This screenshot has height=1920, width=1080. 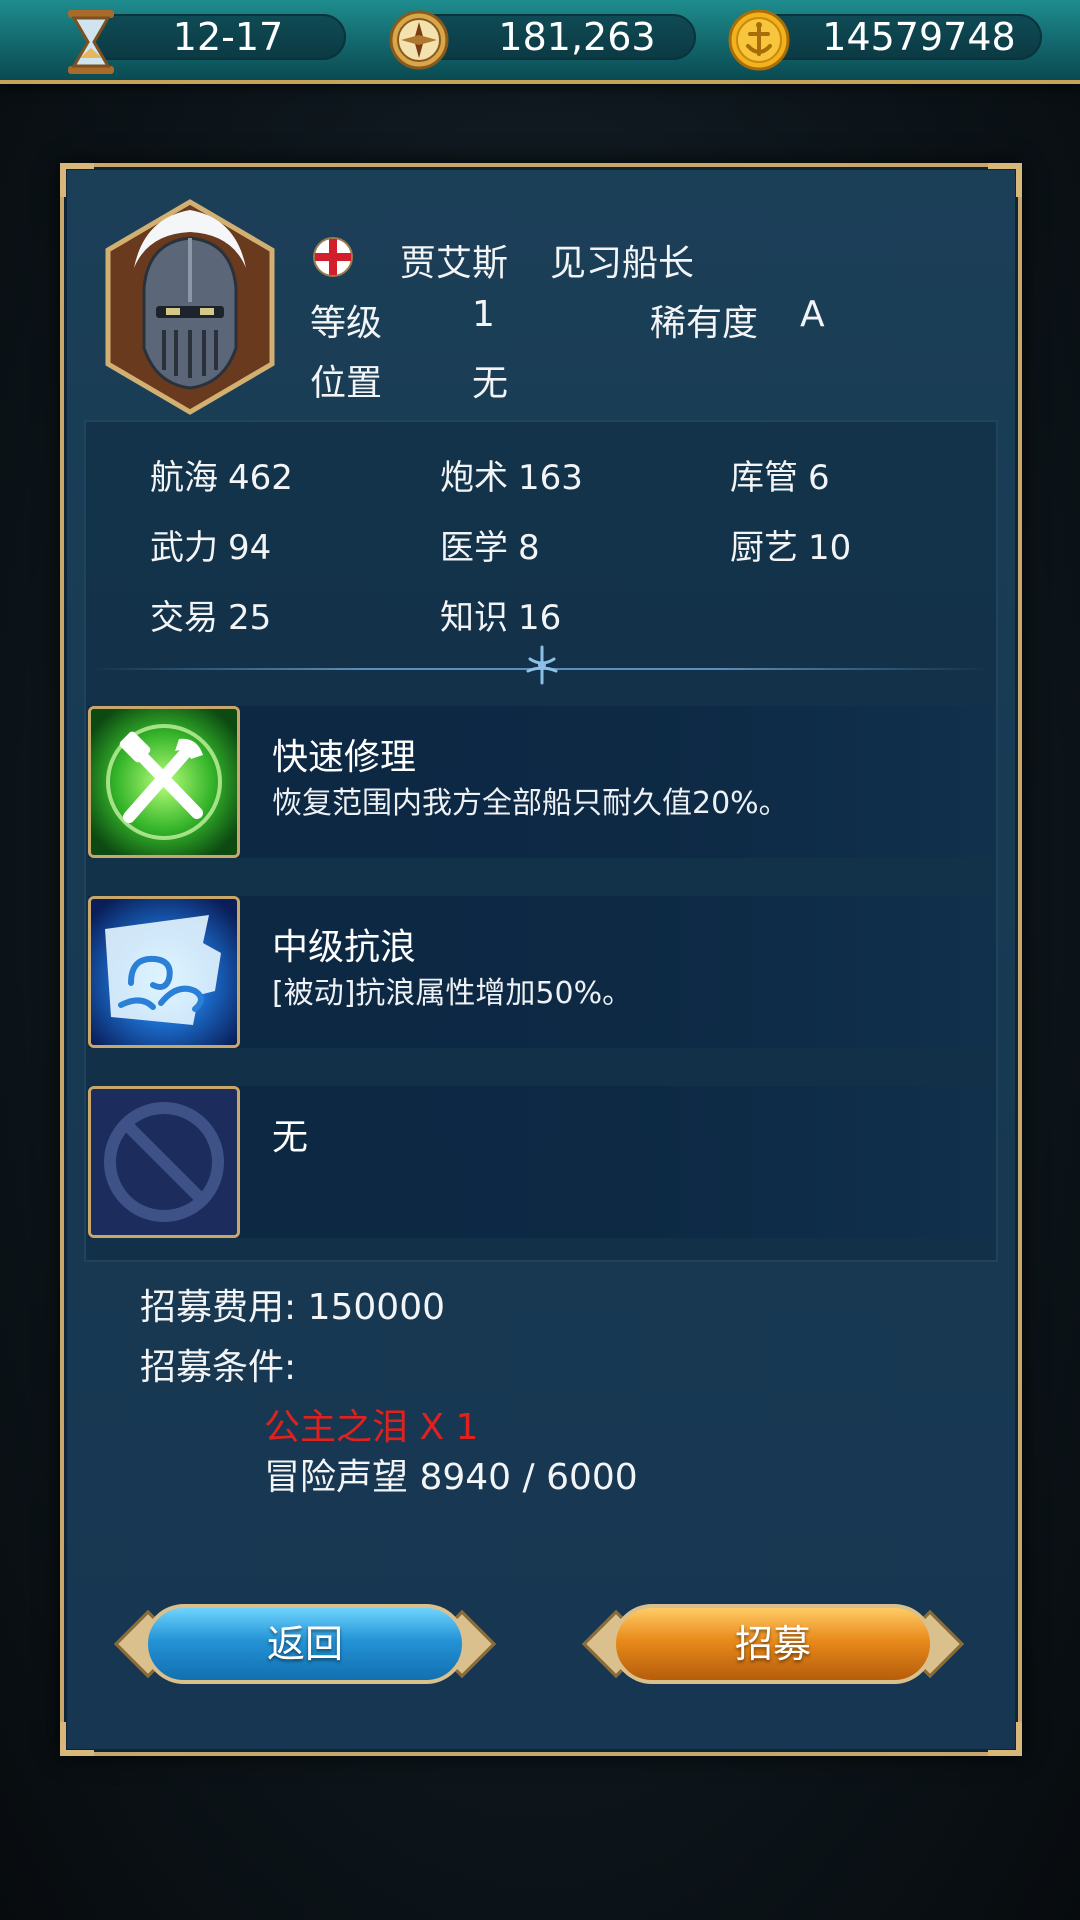 What do you see at coordinates (164, 782) in the screenshot?
I see `repair-tools-icon` at bounding box center [164, 782].